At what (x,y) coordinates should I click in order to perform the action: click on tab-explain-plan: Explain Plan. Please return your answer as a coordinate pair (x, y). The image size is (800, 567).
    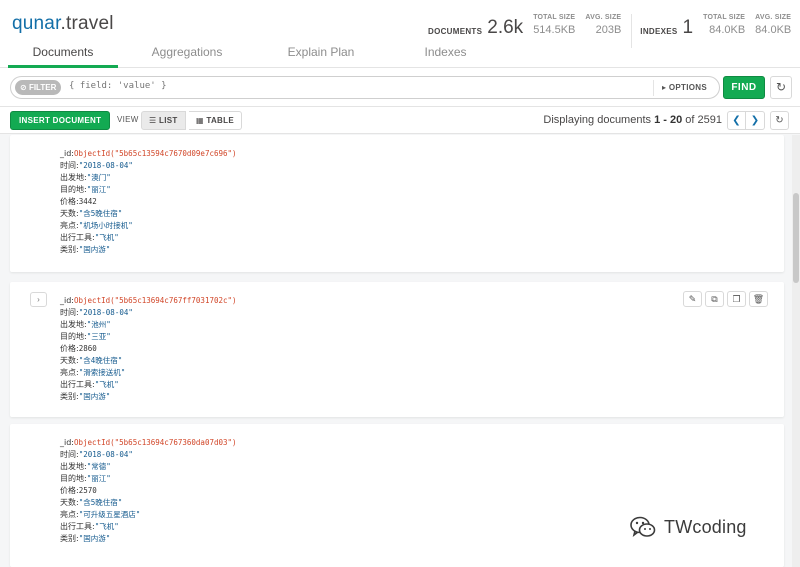
    Looking at the image, I should click on (321, 55).